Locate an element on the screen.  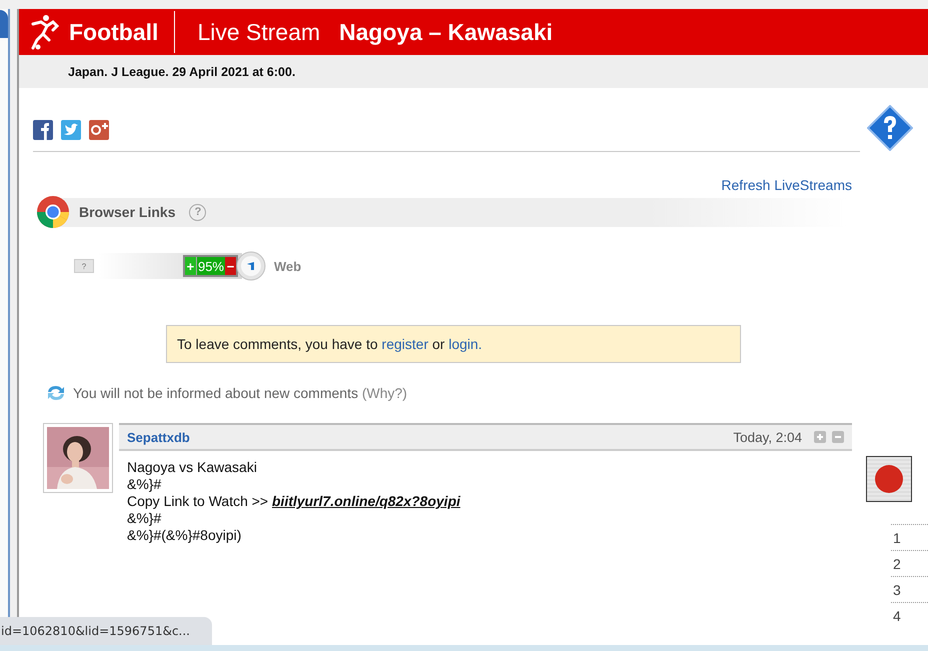
list-number: 3 is located at coordinates (897, 590).